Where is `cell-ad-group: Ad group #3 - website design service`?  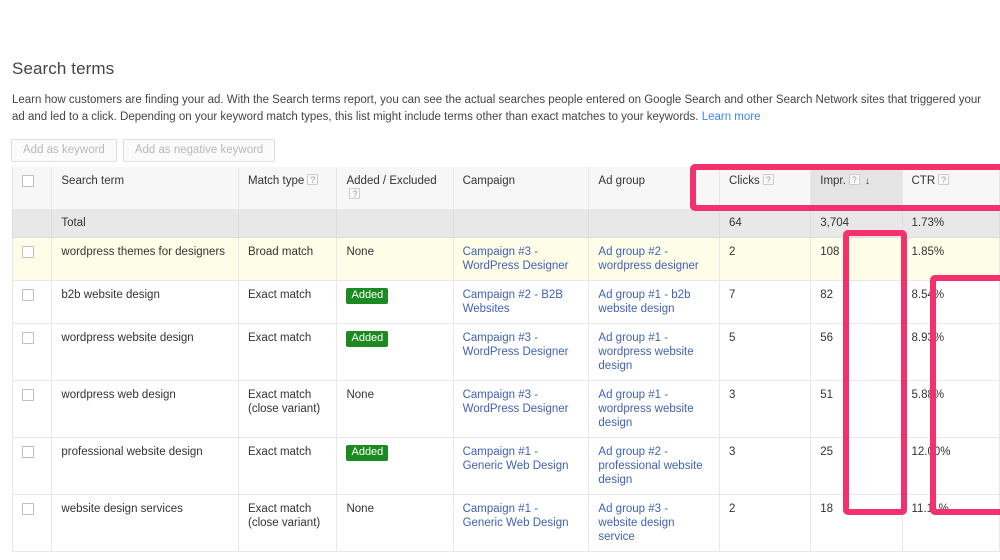 cell-ad-group: Ad group #3 - website design service is located at coordinates (654, 523).